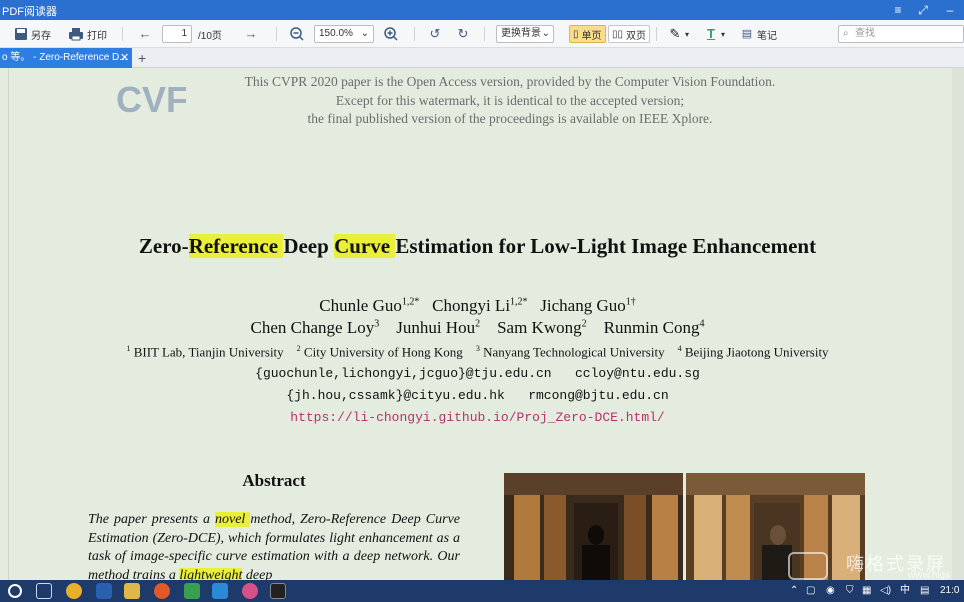 Image resolution: width=964 pixels, height=602 pixels. I want to click on zoom-value: 150.0%, so click(336, 33).